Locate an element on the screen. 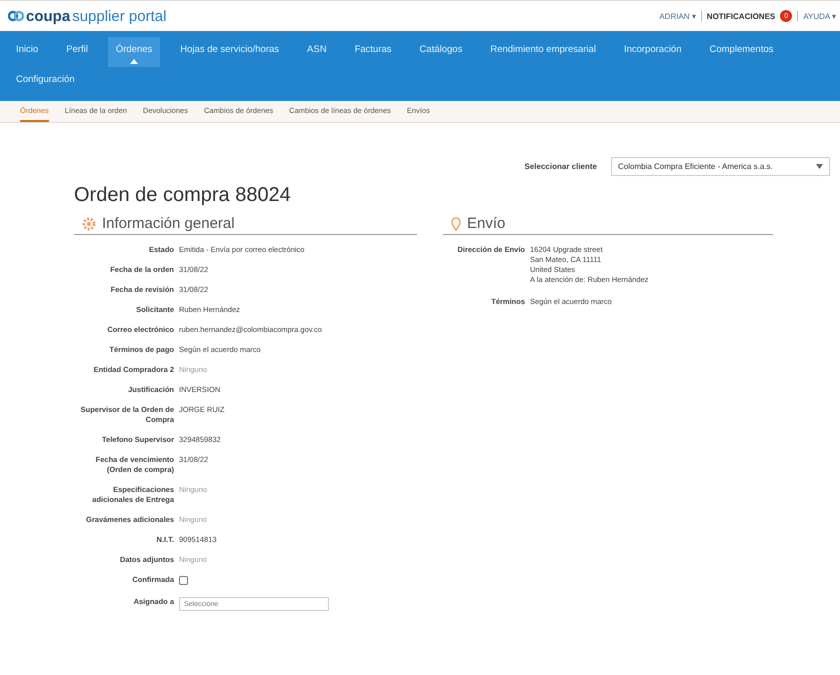 The image size is (840, 675). logo: coupasupplier portal is located at coordinates (87, 16).